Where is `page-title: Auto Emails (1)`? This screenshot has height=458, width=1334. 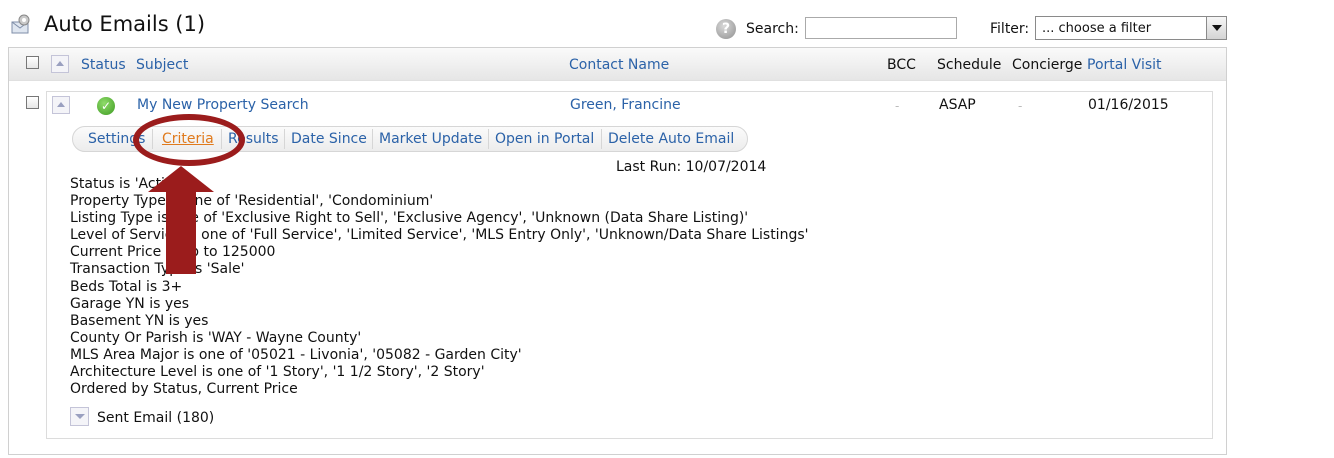
page-title: Auto Emails (1) is located at coordinates (125, 24).